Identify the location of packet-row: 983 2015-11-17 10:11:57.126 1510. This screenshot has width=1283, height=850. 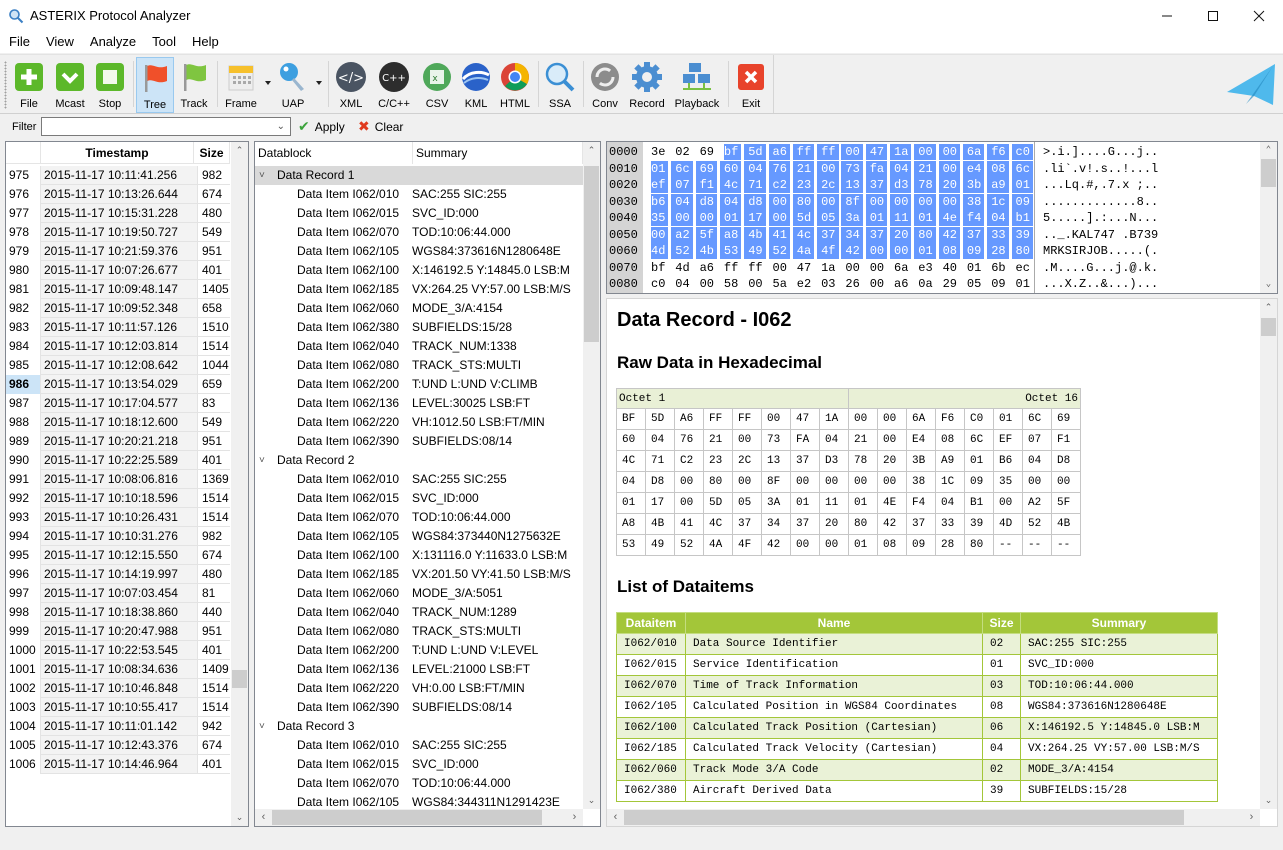
(118, 327).